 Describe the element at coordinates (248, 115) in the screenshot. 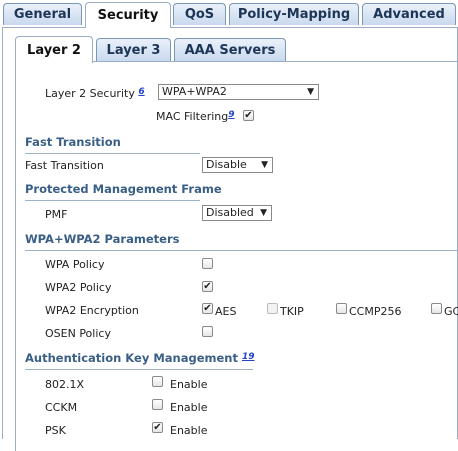

I see `mac-filtering-checkbox: ✔` at that location.